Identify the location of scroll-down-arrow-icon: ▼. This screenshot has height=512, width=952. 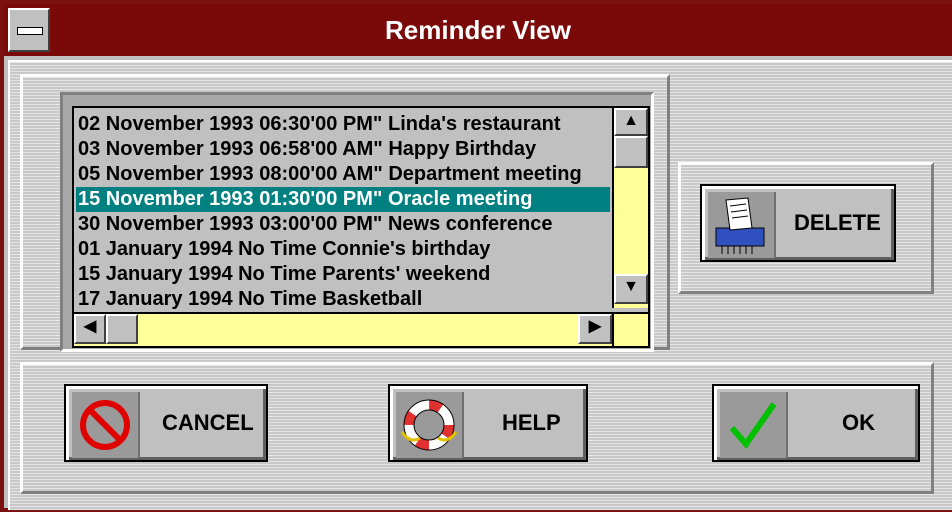
(631, 289).